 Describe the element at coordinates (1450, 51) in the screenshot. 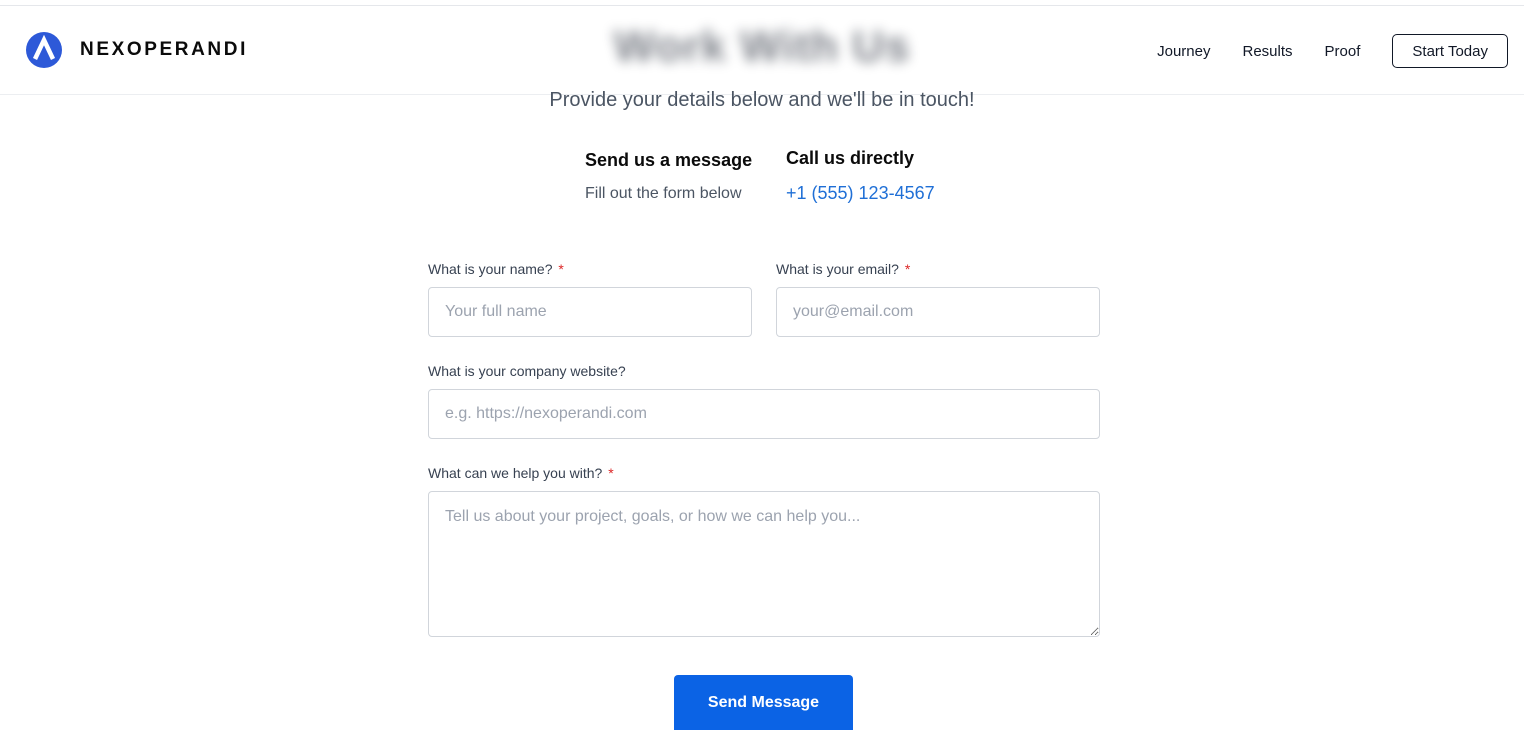

I see `start-today-button: Start Today` at that location.